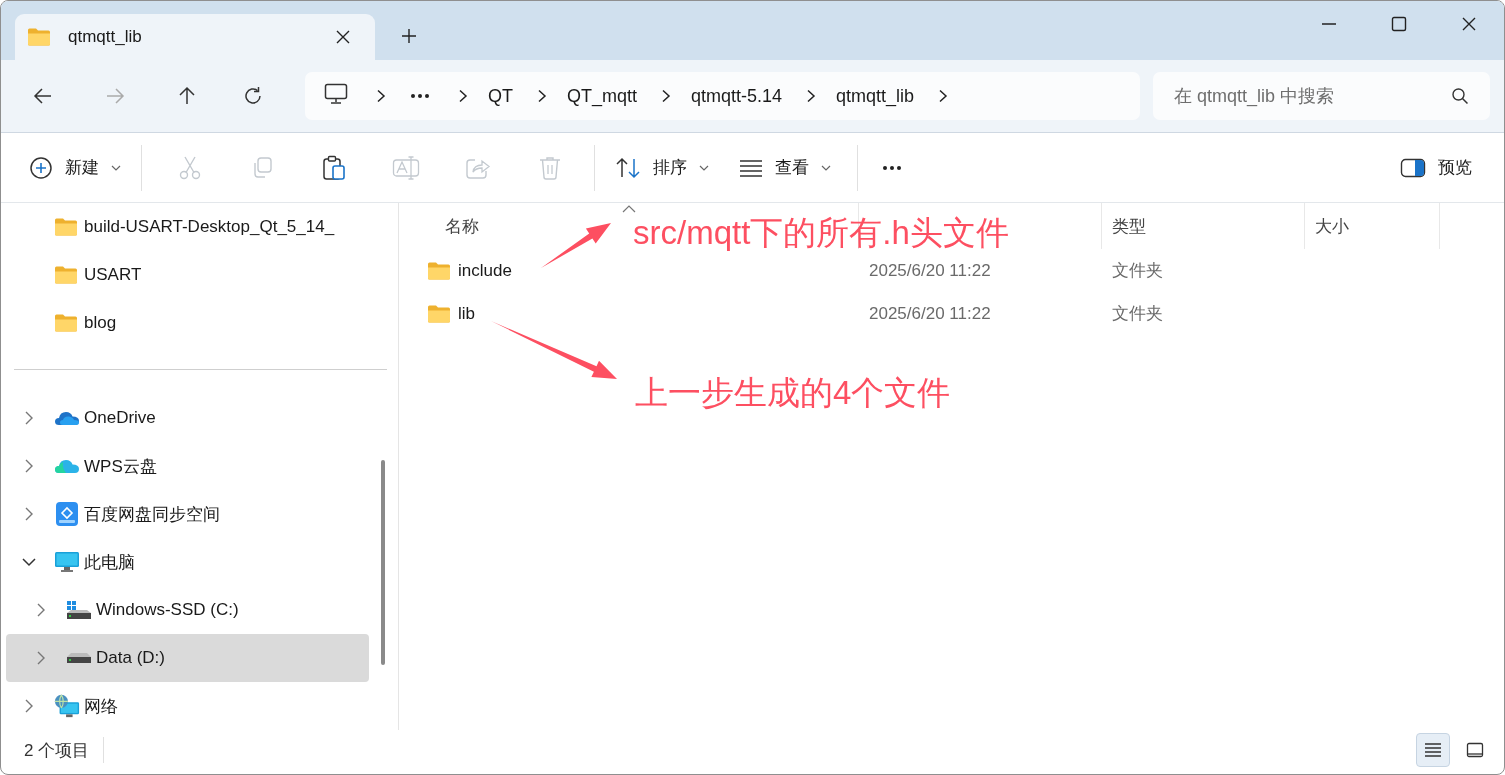 The image size is (1505, 775). Describe the element at coordinates (1129, 226) in the screenshot. I see `column-header: 类型` at that location.